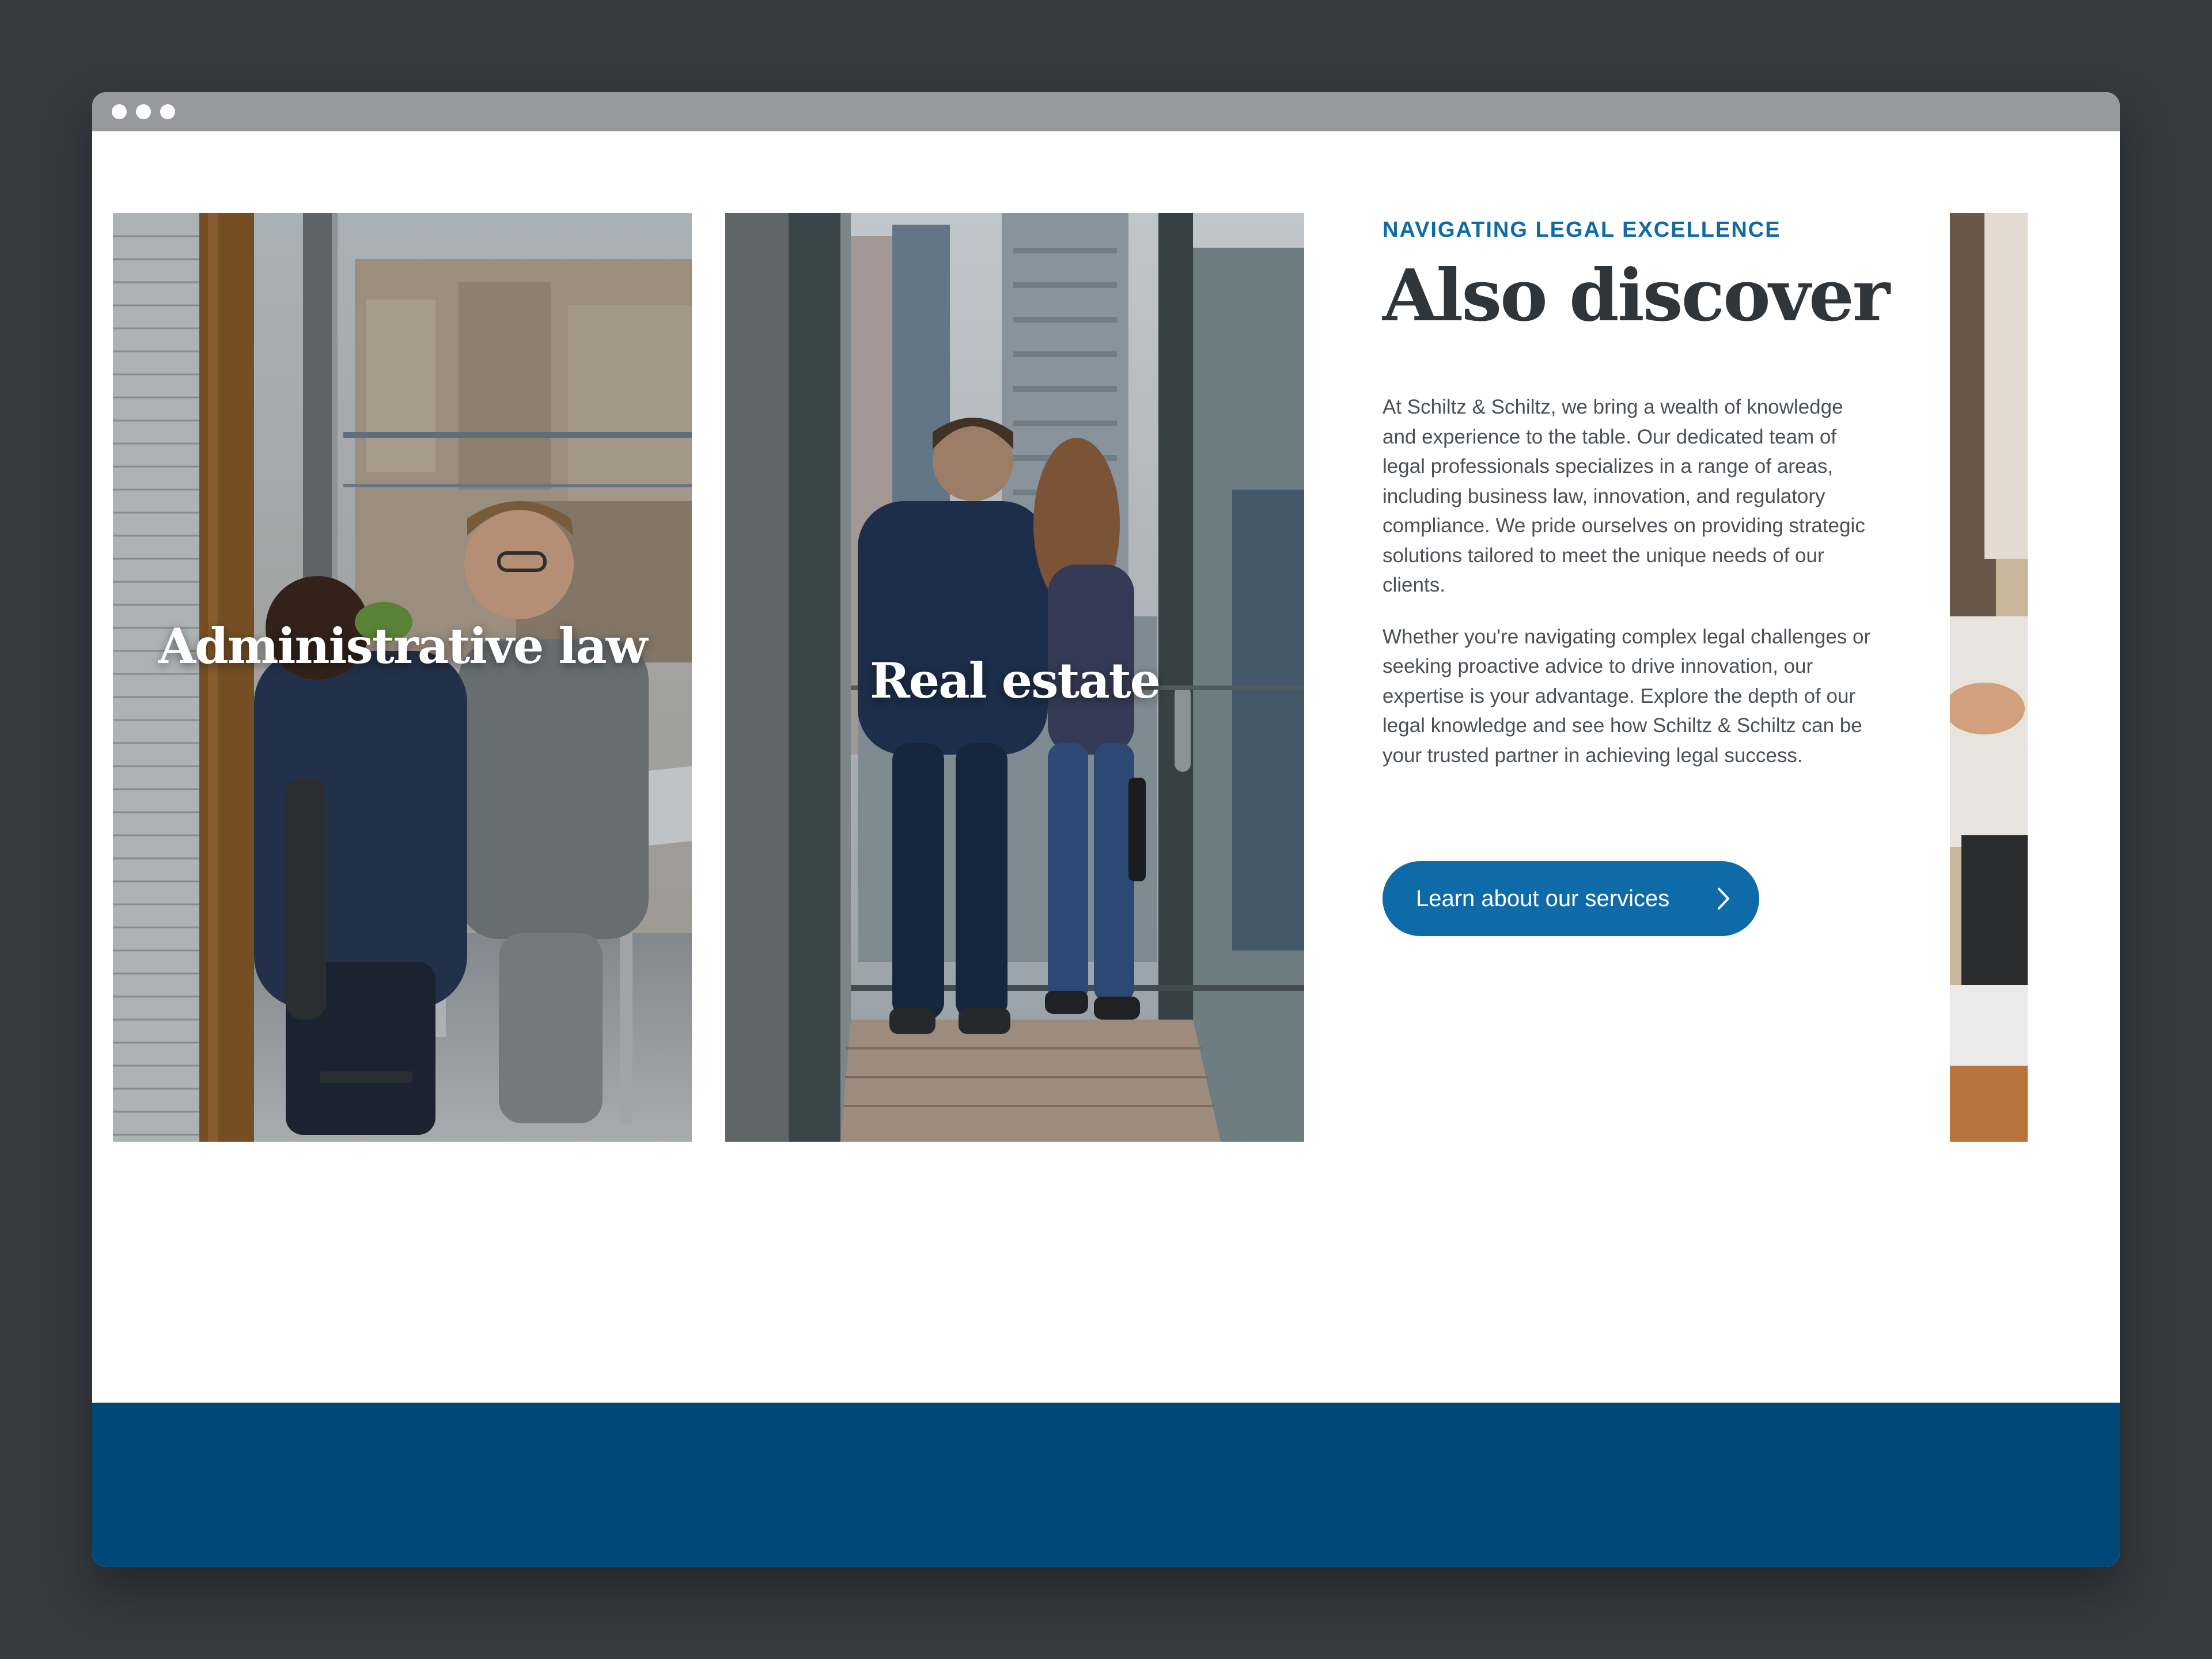 This screenshot has height=1659, width=2212. Describe the element at coordinates (1106, 1485) in the screenshot. I see `footer-band` at that location.